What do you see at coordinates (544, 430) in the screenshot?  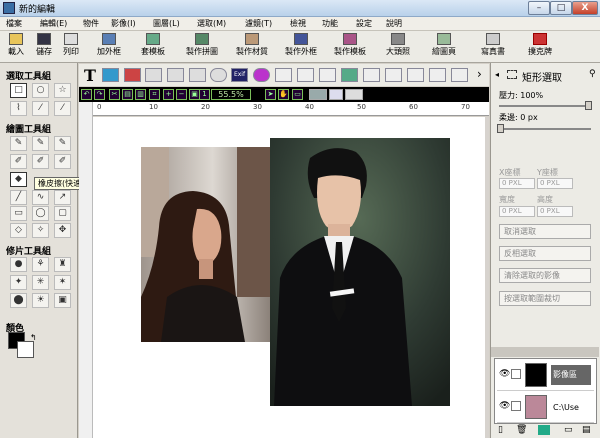 I see `merge-icon` at bounding box center [544, 430].